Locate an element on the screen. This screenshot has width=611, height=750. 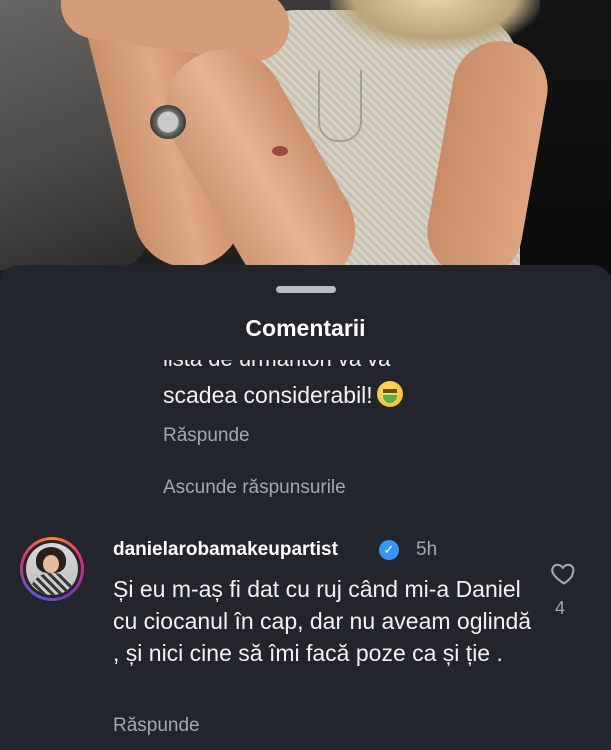
avatar-gap is located at coordinates (52, 569).